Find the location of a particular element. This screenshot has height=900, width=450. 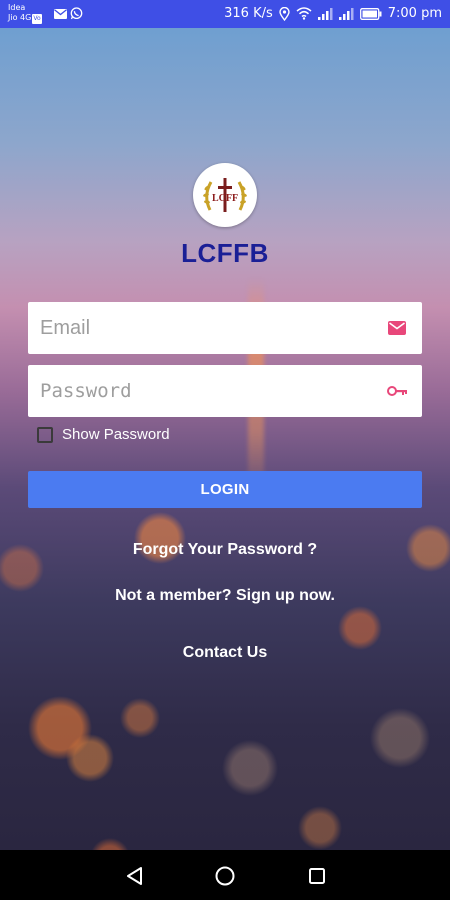

whatsapp-icon is located at coordinates (76, 13).